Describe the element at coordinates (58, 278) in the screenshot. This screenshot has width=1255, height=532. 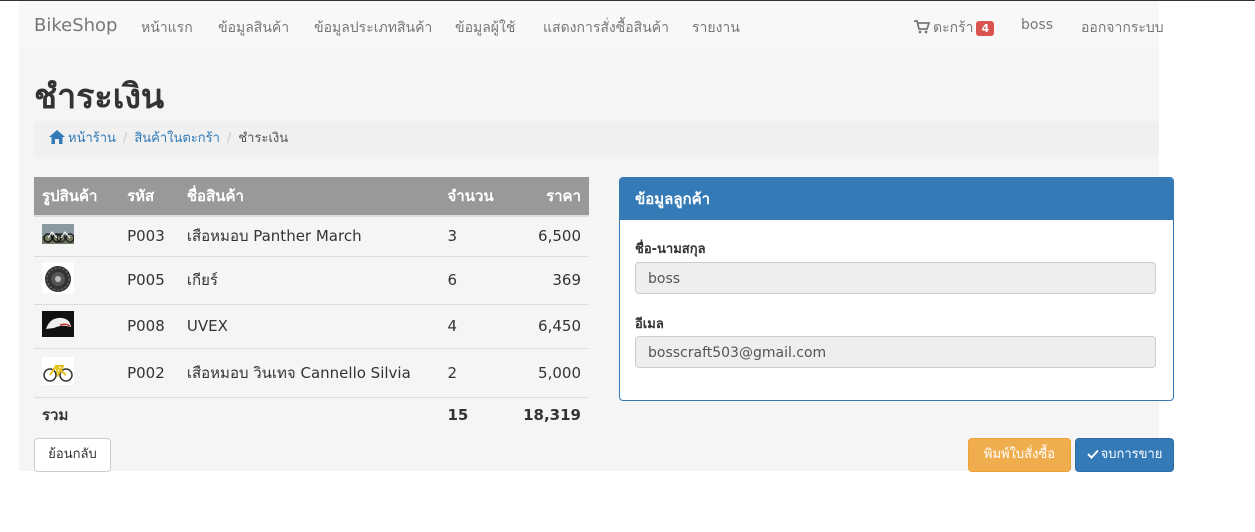
I see `gear-cassette-image` at that location.